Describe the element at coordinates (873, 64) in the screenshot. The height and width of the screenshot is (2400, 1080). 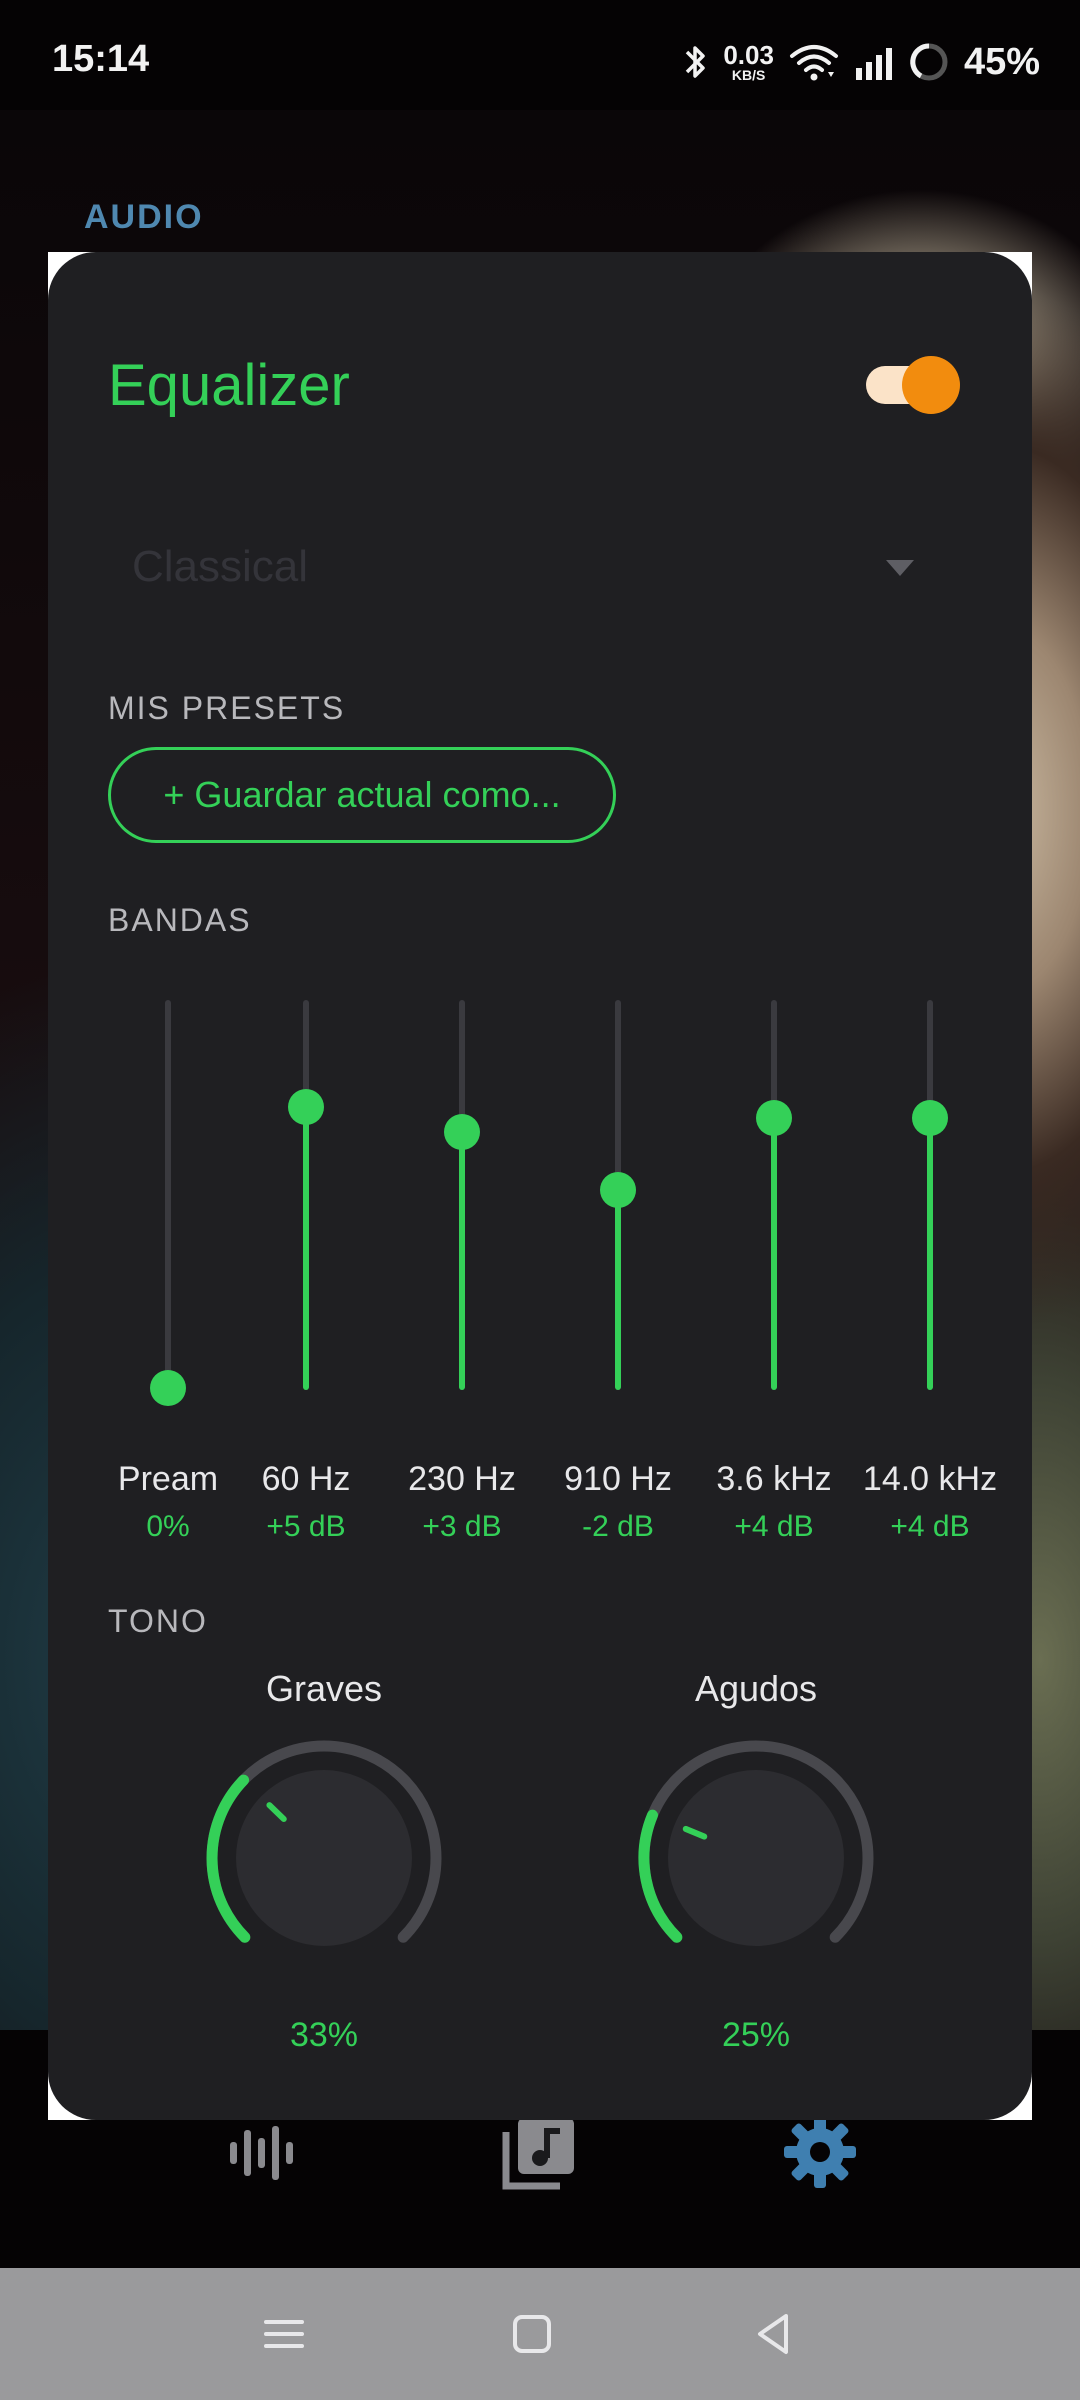
I see `signal-icon` at that location.